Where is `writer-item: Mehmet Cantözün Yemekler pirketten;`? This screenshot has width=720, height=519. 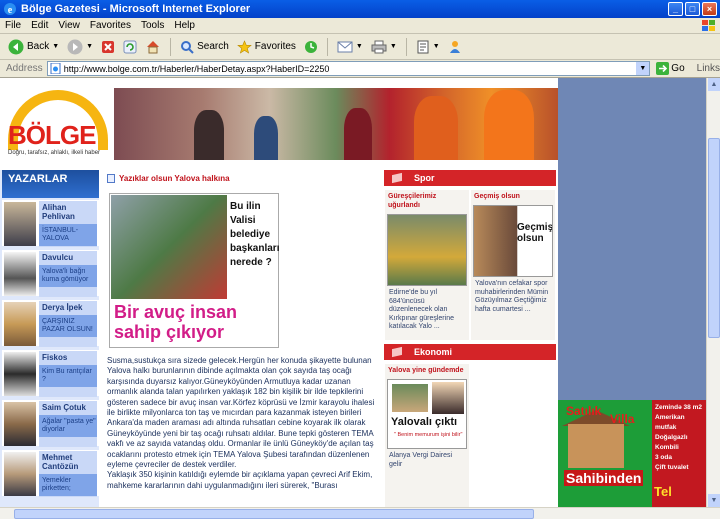 writer-item: Mehmet Cantözün Yemekler pirketten; is located at coordinates (50, 474).